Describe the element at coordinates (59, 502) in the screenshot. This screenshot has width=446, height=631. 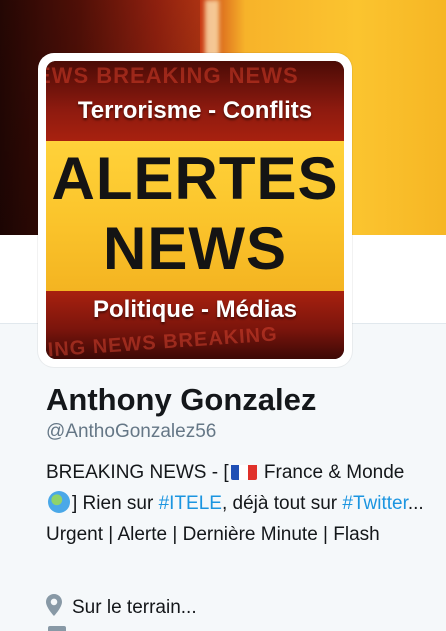
I see `globe-icon` at that location.